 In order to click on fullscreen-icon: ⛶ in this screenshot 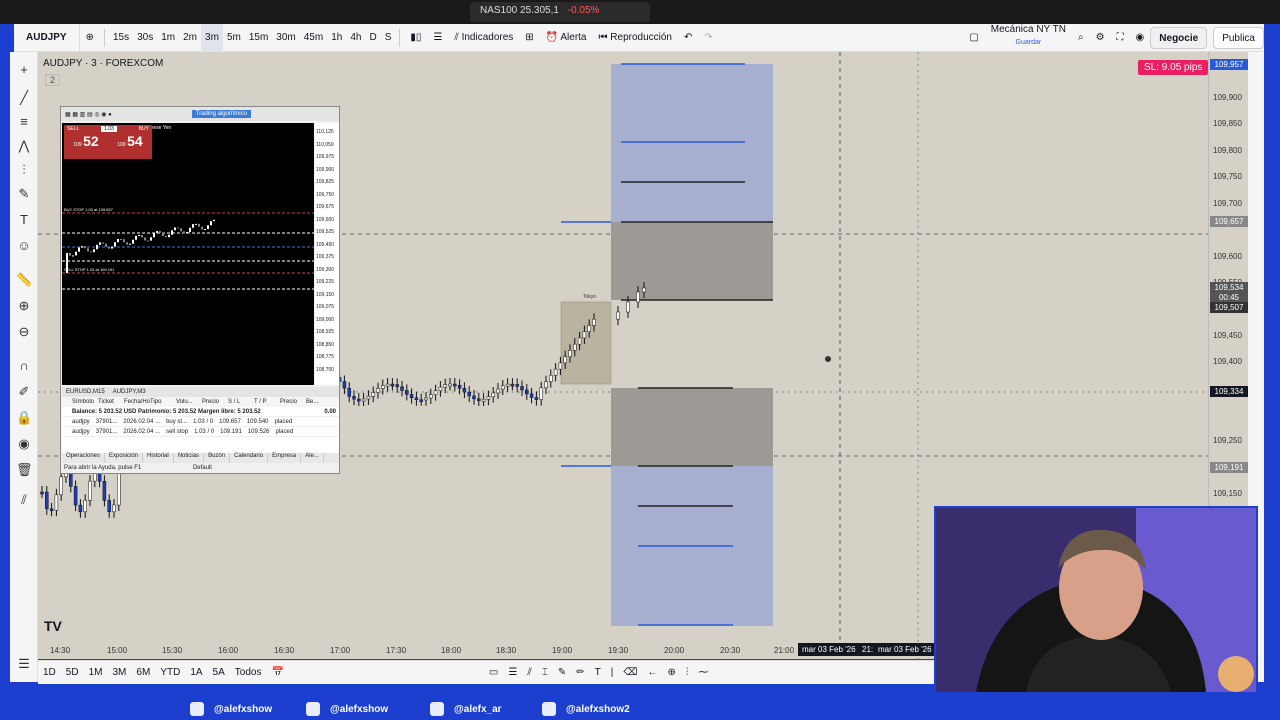, I will do `click(1120, 38)`.